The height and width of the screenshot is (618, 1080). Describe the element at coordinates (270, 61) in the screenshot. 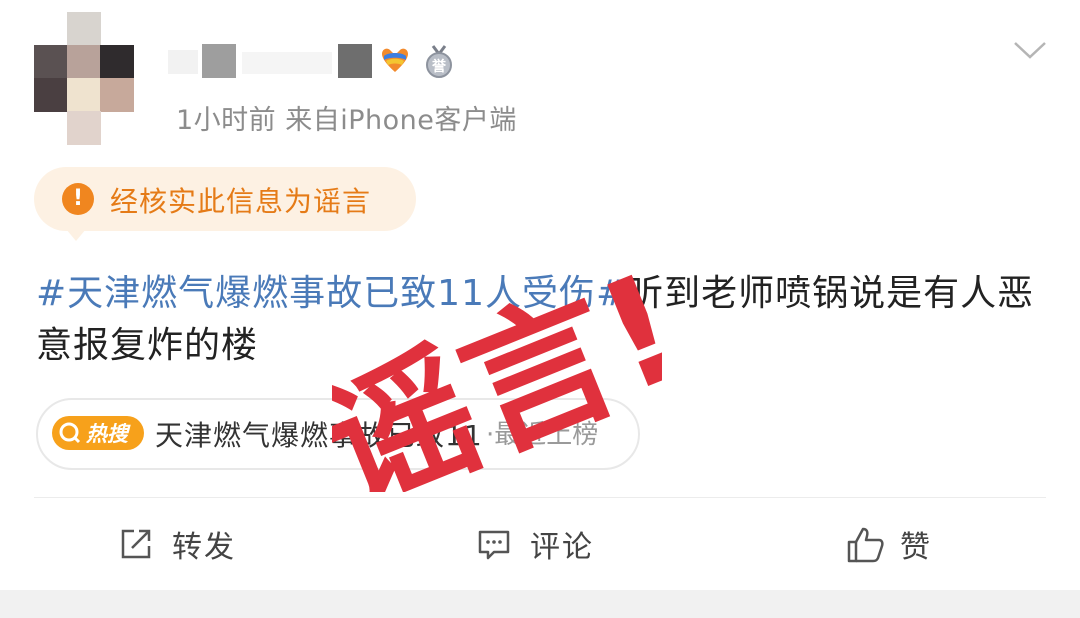

I see `username-blurred` at that location.